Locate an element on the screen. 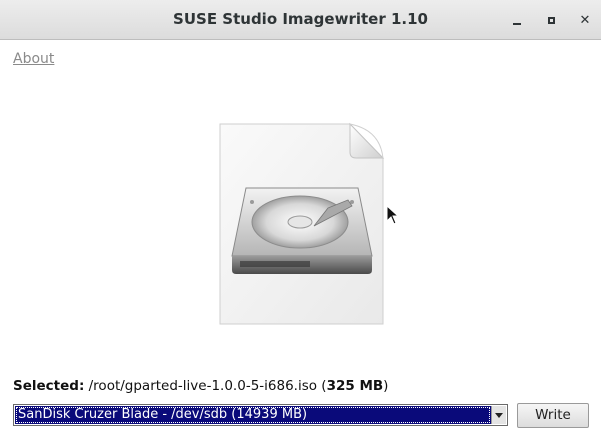  maximize-button is located at coordinates (551, 20).